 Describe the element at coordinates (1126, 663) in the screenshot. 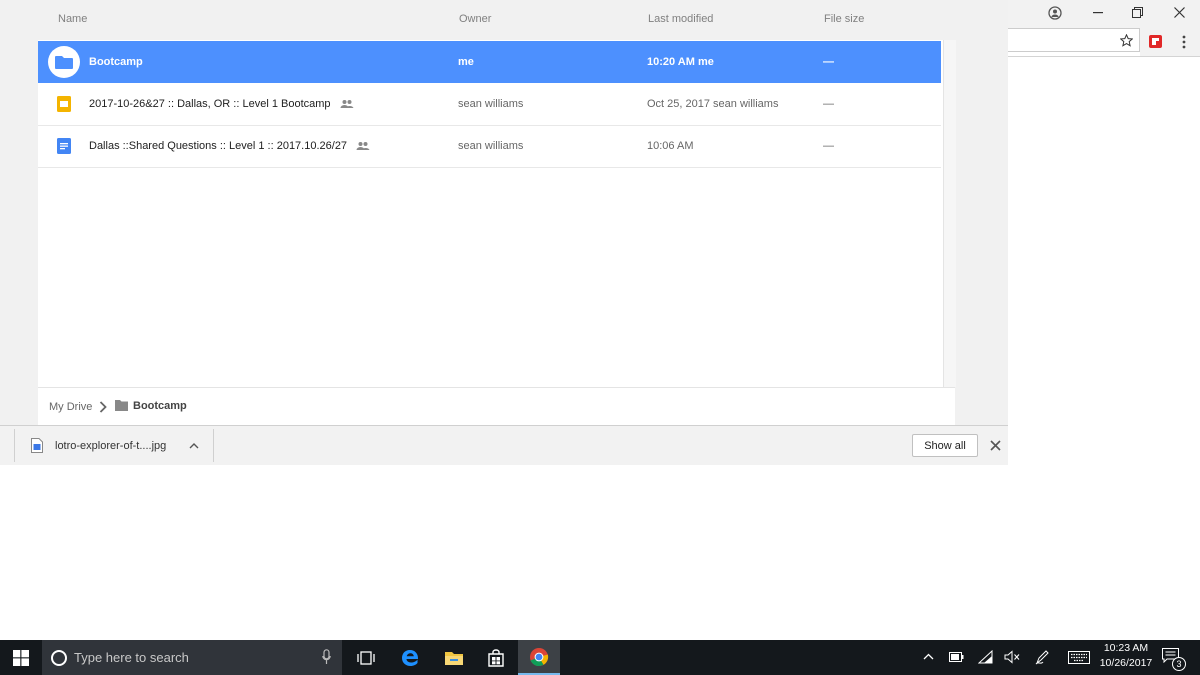

I see `clock-date: 10/26/2017` at that location.